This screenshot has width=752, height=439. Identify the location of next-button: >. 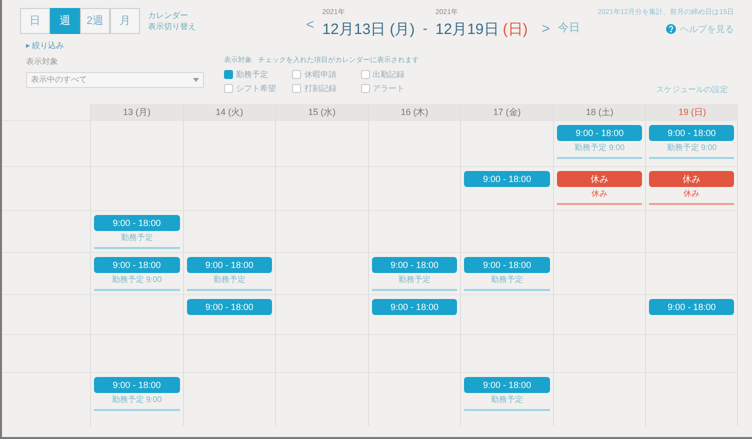
(546, 28).